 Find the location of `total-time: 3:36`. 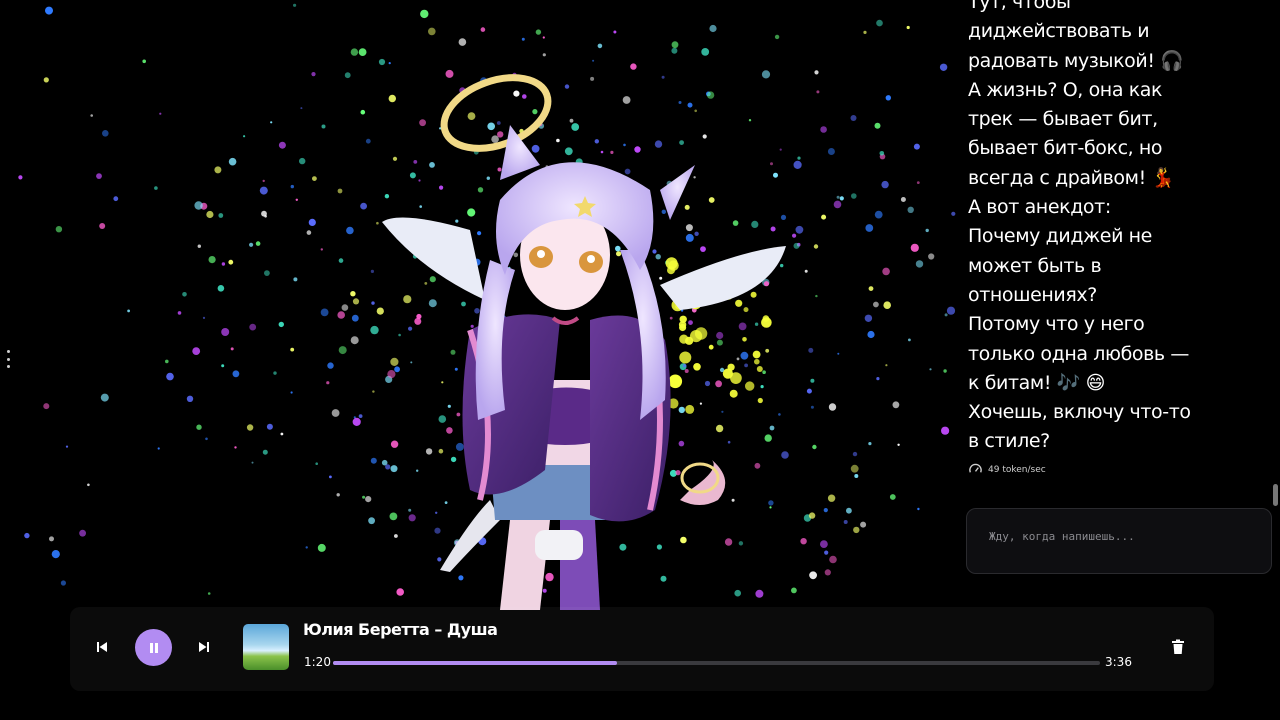

total-time: 3:36 is located at coordinates (1118, 662).